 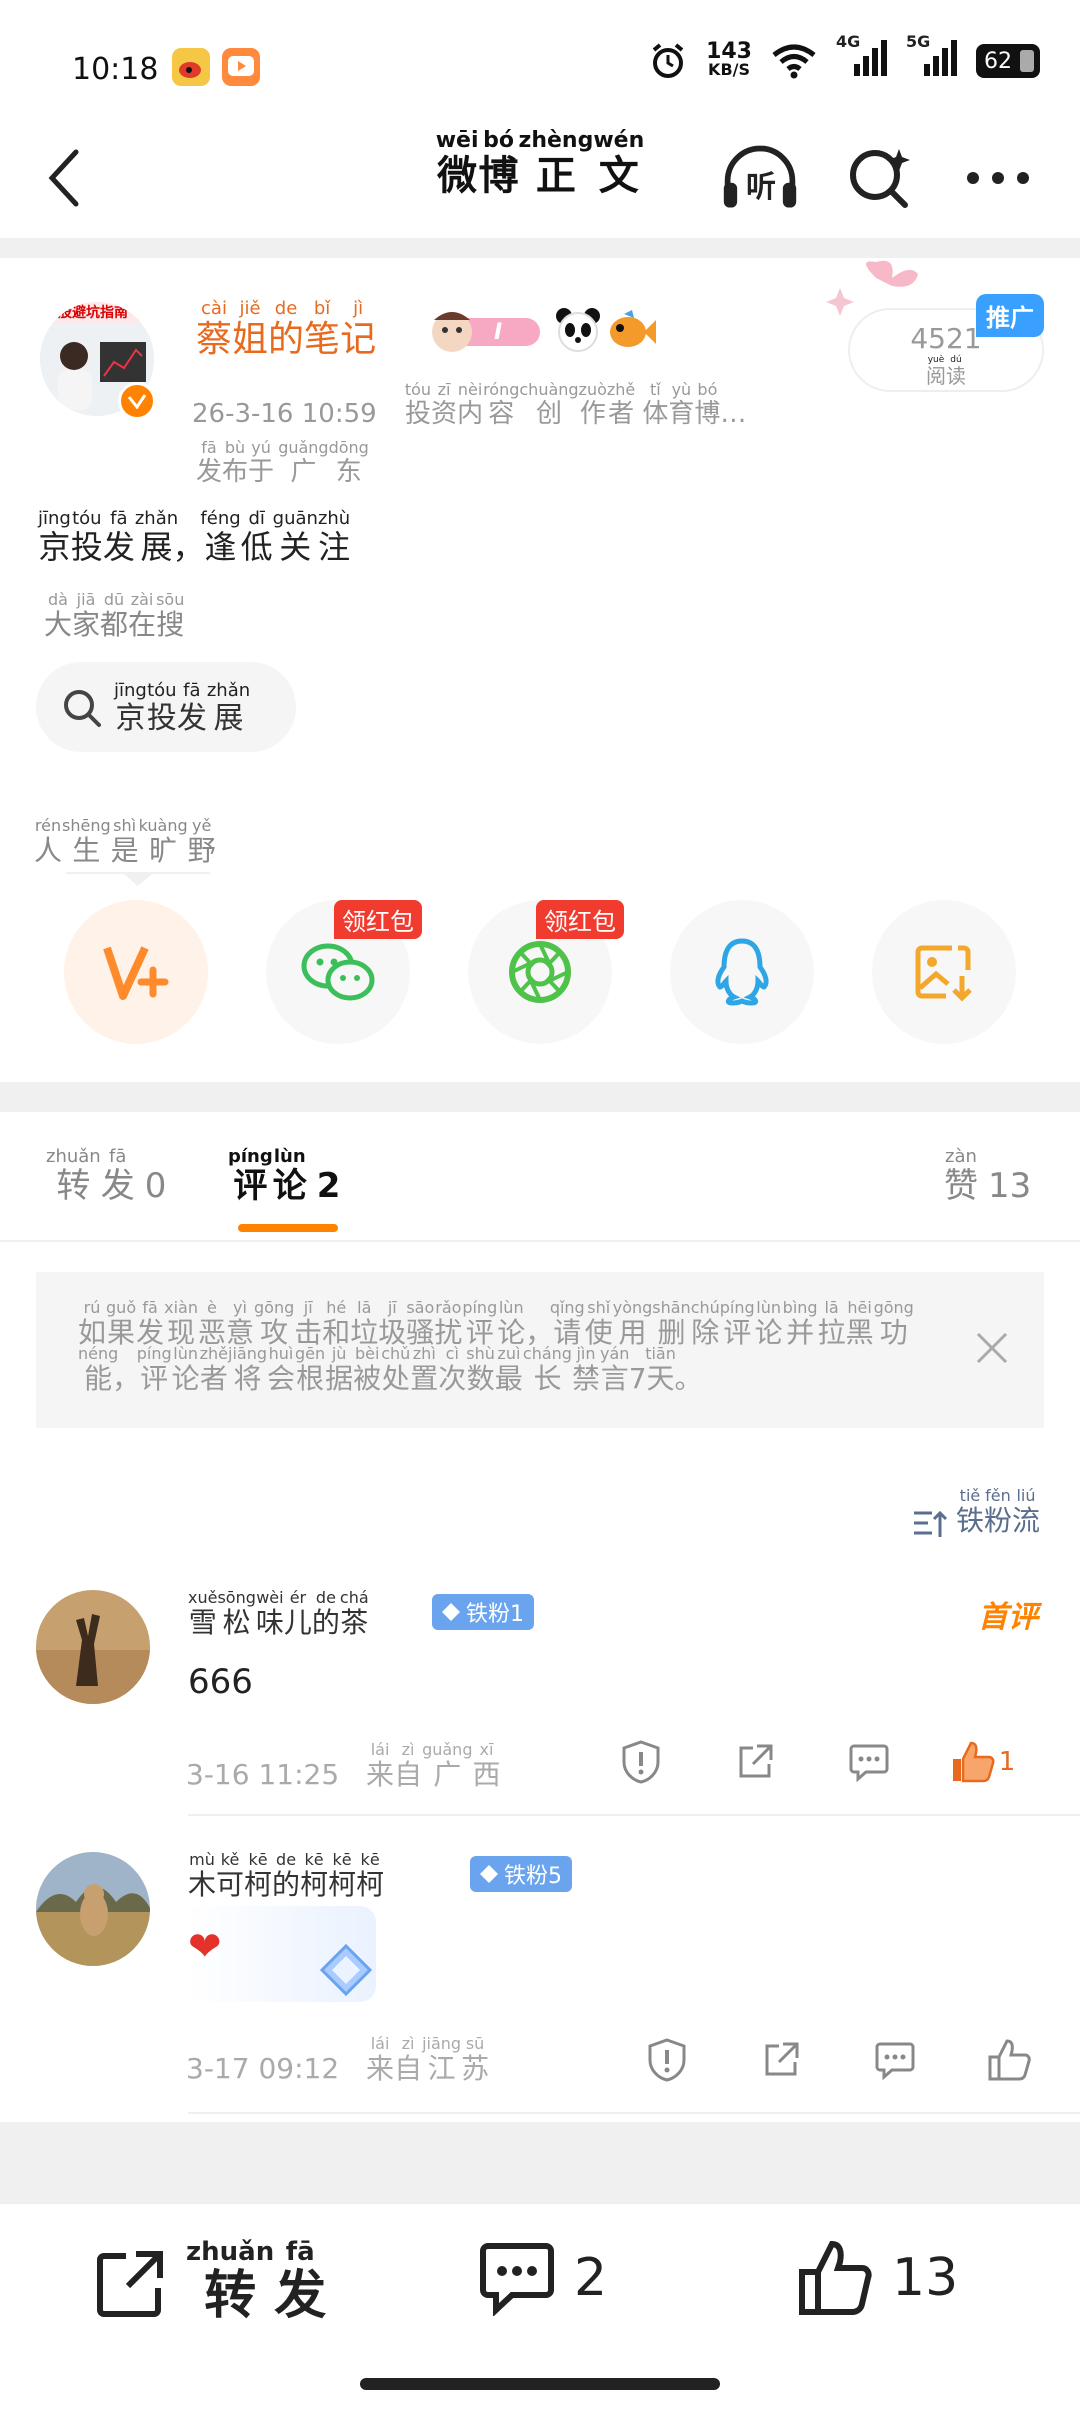 I want to click on ai-search-button, so click(x=880, y=178).